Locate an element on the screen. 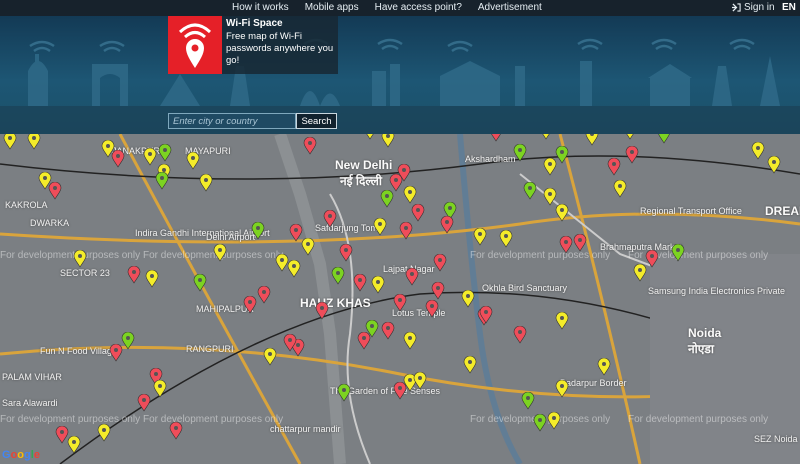 The width and height of the screenshot is (800, 464). nav-mobile-apps: Mobile apps is located at coordinates (332, 8).